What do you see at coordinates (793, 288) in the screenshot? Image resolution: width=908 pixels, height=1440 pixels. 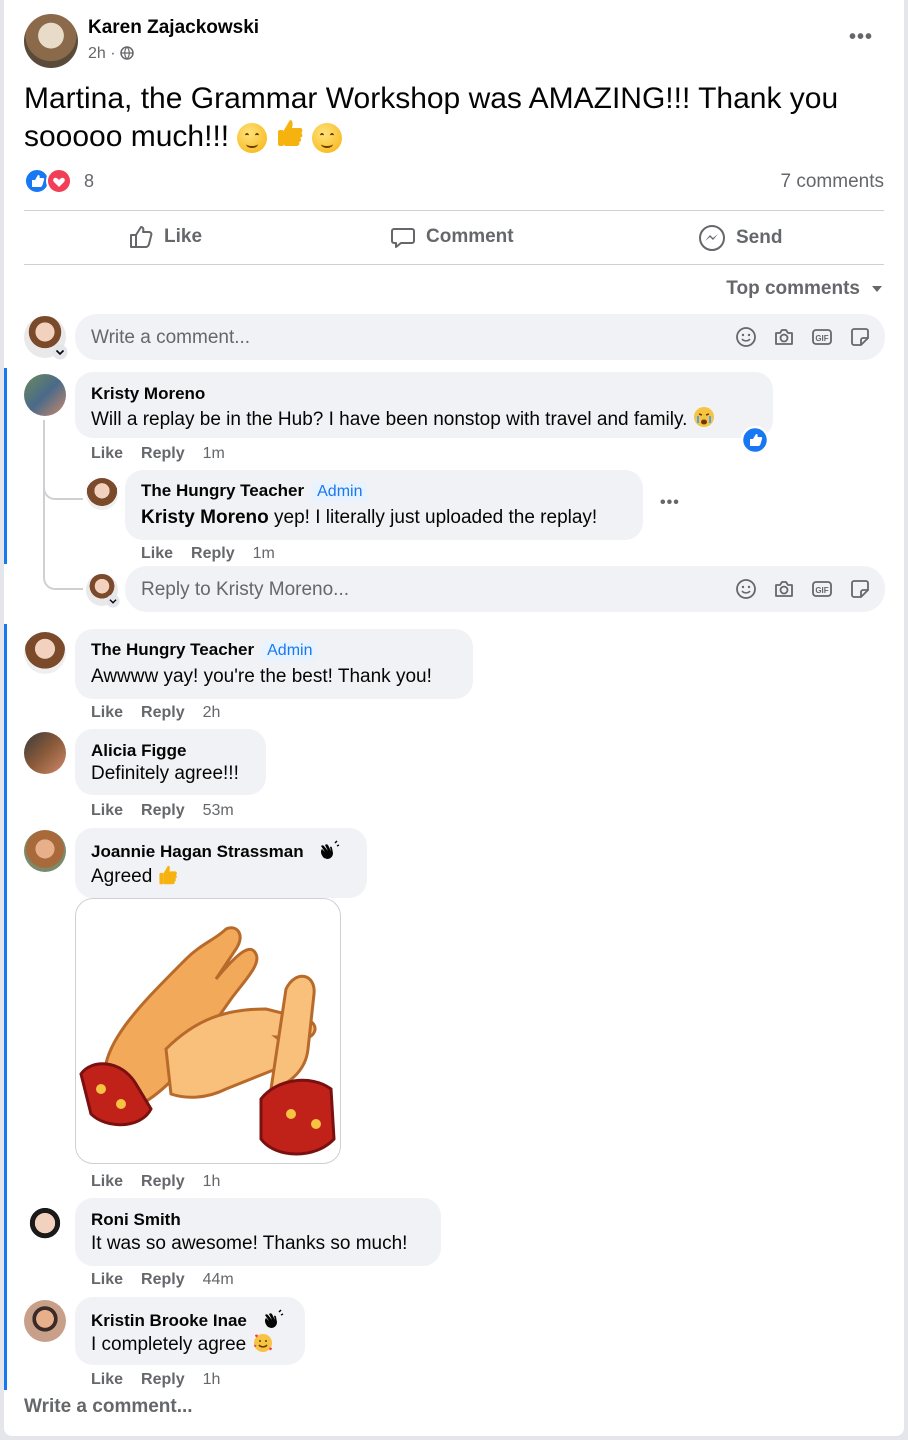 I see `sort-label: Top comments` at bounding box center [793, 288].